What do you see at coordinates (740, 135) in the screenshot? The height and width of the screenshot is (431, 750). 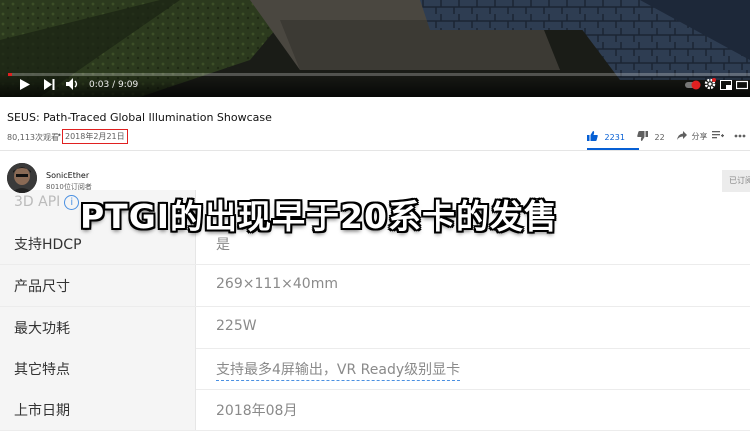 I see `more-options-icon` at bounding box center [740, 135].